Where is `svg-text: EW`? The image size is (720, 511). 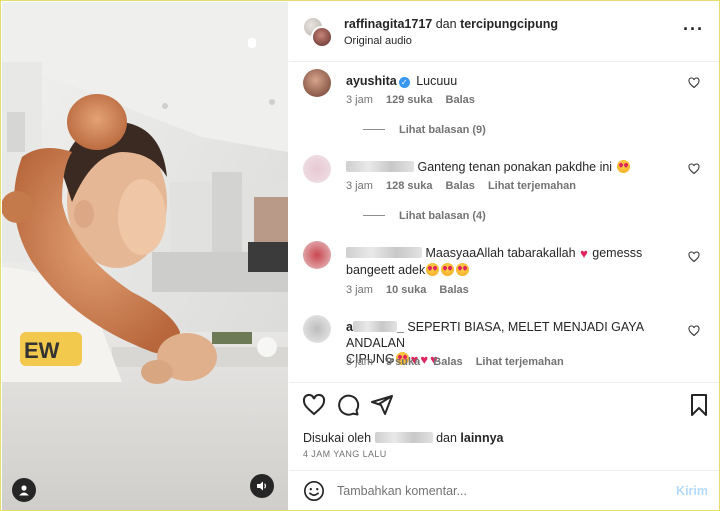 svg-text: EW is located at coordinates (42, 350).